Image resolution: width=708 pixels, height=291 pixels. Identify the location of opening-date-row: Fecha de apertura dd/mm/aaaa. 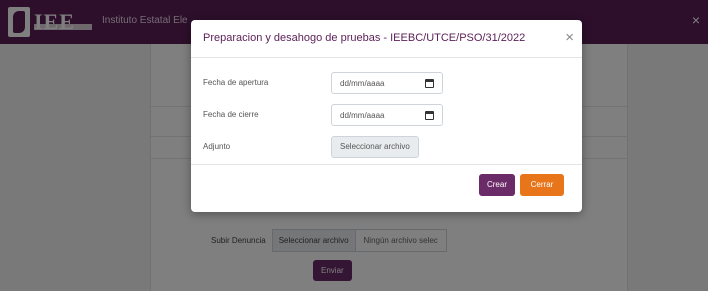
(388, 83).